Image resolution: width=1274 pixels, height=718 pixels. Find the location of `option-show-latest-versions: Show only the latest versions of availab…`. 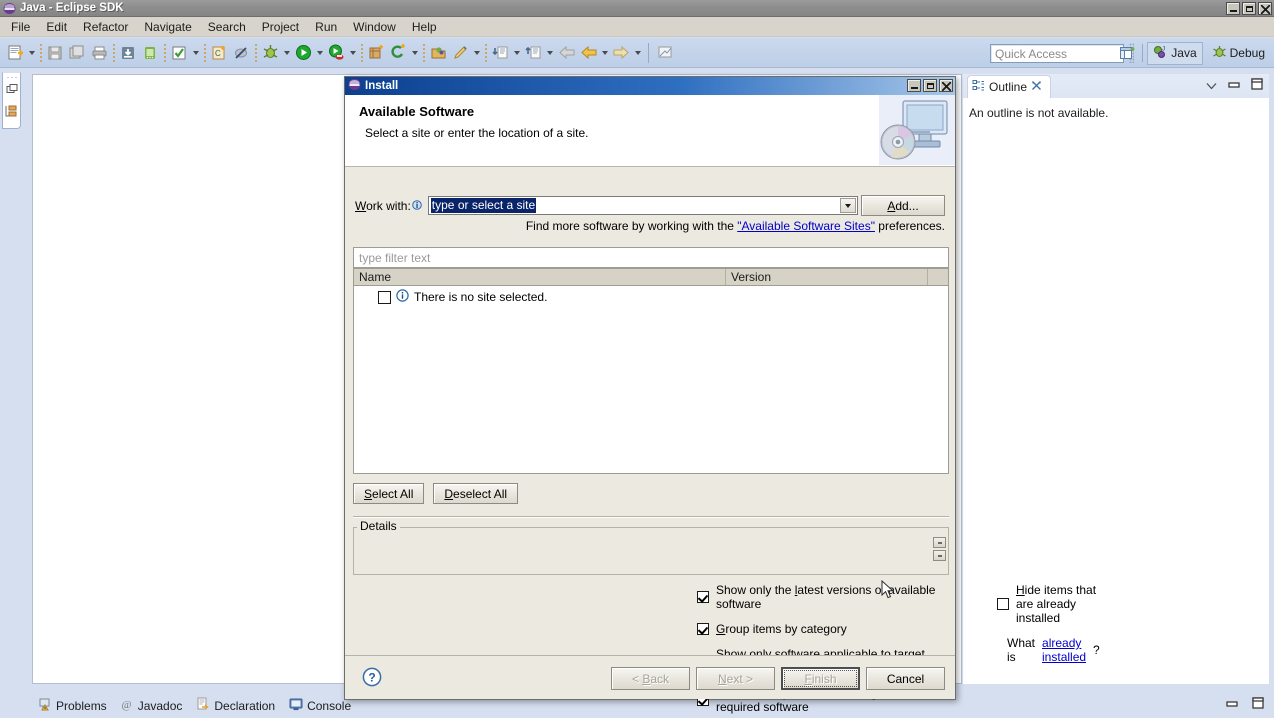

option-show-latest-versions: Show only the latest versions of availab… is located at coordinates (826, 597).